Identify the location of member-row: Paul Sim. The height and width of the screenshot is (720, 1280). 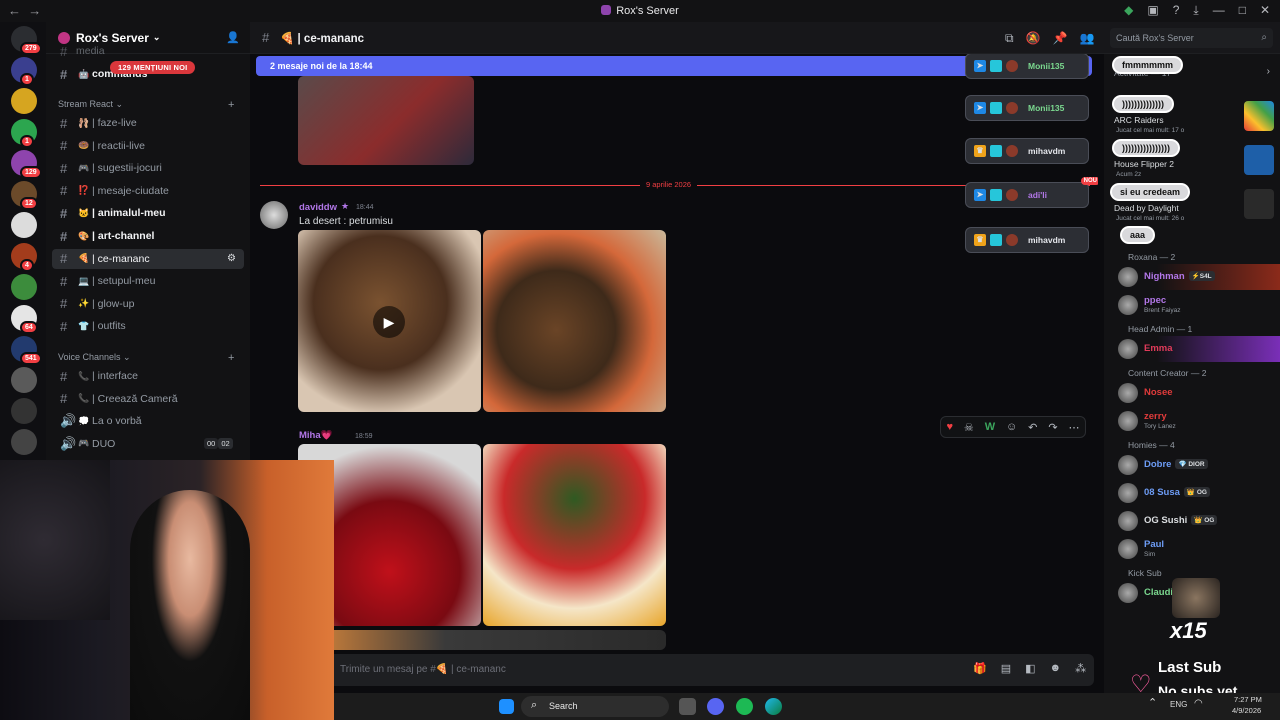
(1192, 549).